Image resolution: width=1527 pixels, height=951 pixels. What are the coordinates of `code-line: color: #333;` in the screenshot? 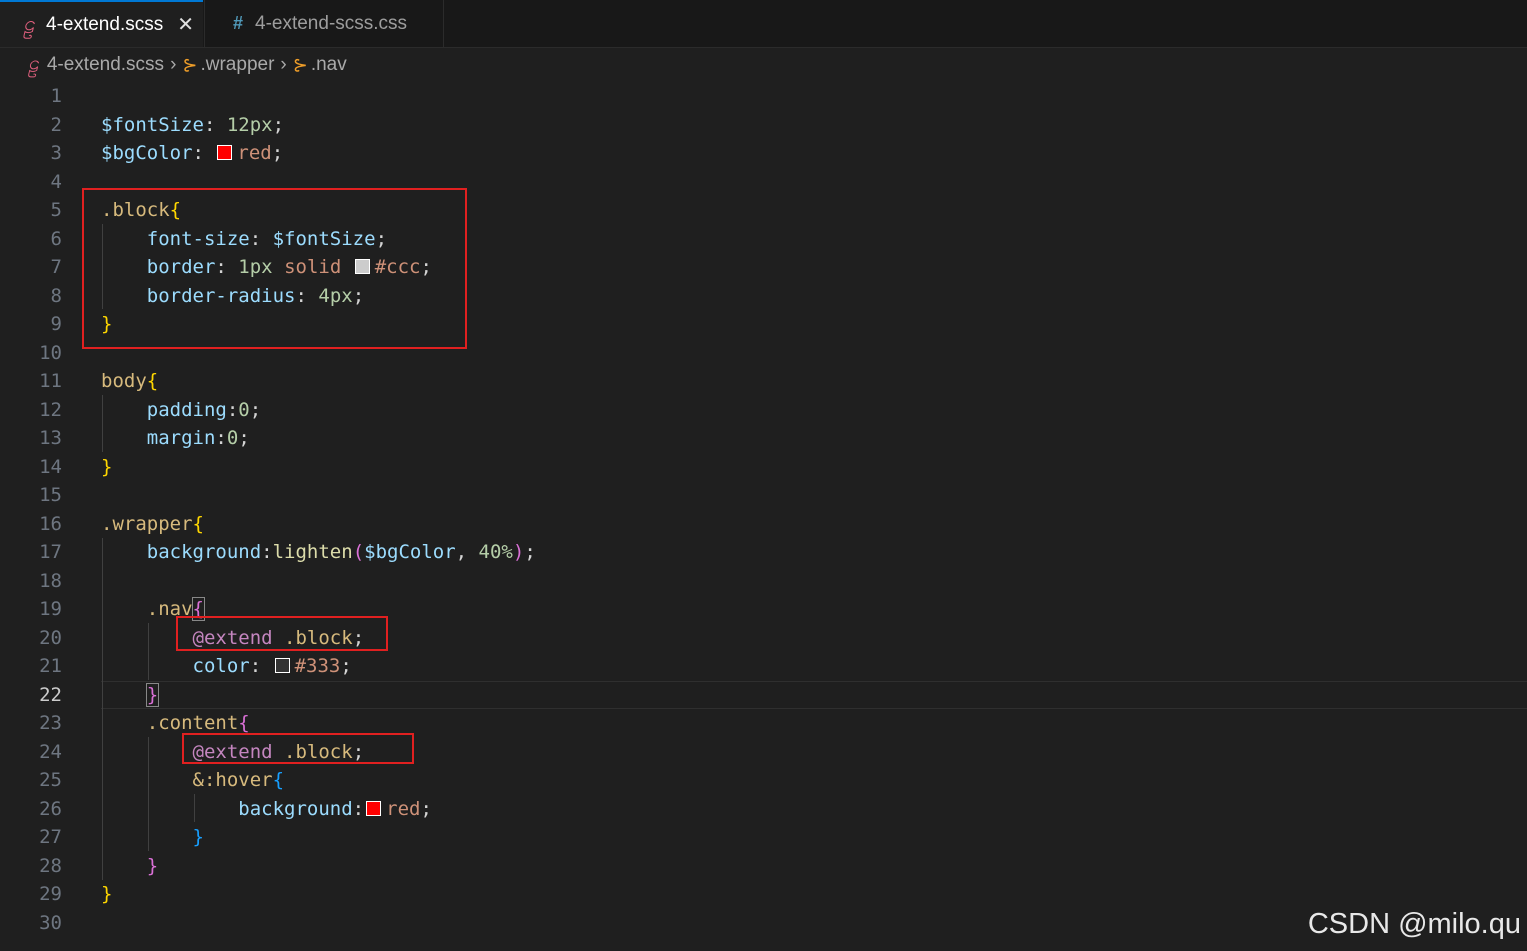 It's located at (272, 666).